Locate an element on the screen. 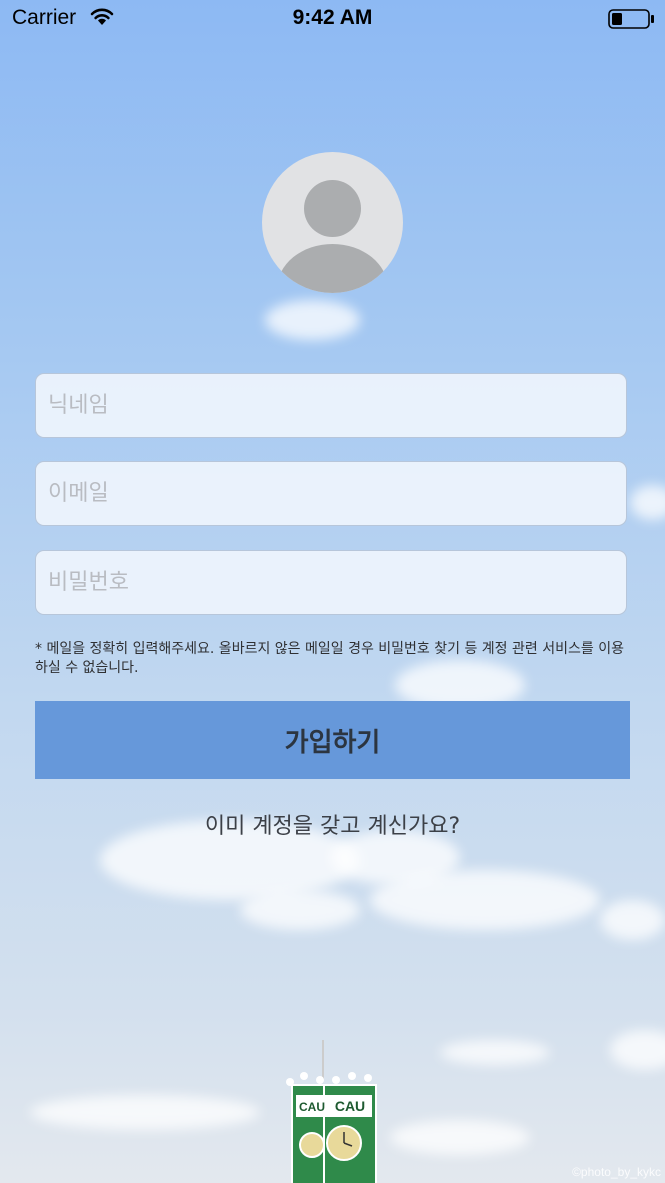 This screenshot has height=1183, width=665. profile-avatar is located at coordinates (332, 222).